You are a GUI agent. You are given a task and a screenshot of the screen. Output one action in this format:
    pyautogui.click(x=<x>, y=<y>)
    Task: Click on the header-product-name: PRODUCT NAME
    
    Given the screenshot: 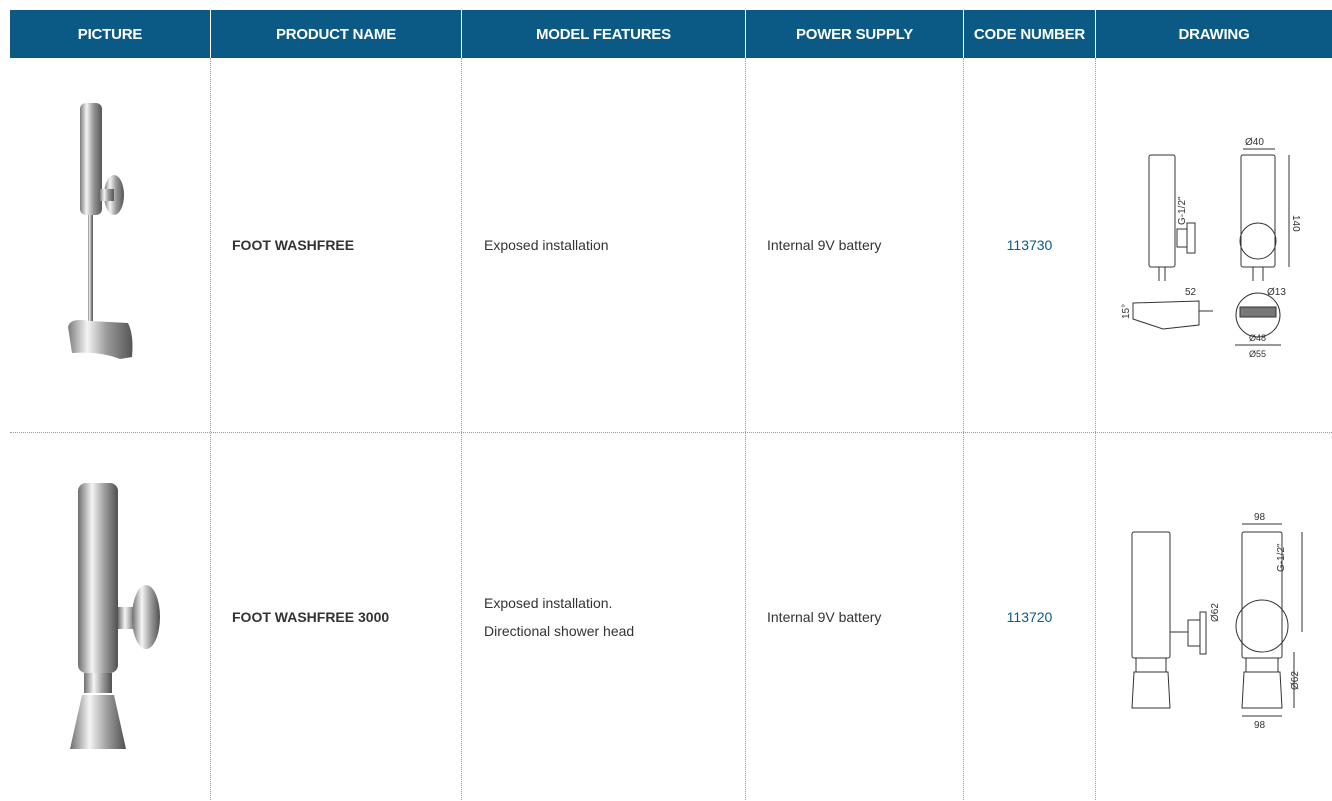 What is the action you would take?
    pyautogui.click(x=336, y=34)
    